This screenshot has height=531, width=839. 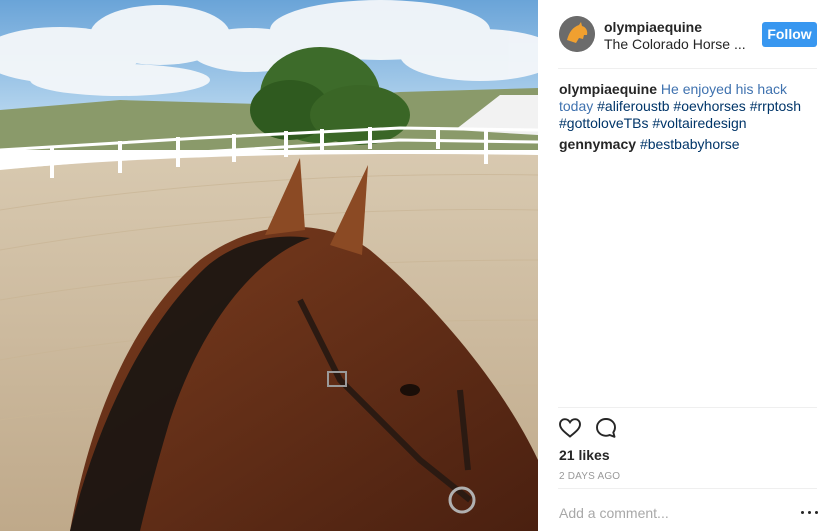 I want to click on hashtag-link: #voltairedesign, so click(x=699, y=123).